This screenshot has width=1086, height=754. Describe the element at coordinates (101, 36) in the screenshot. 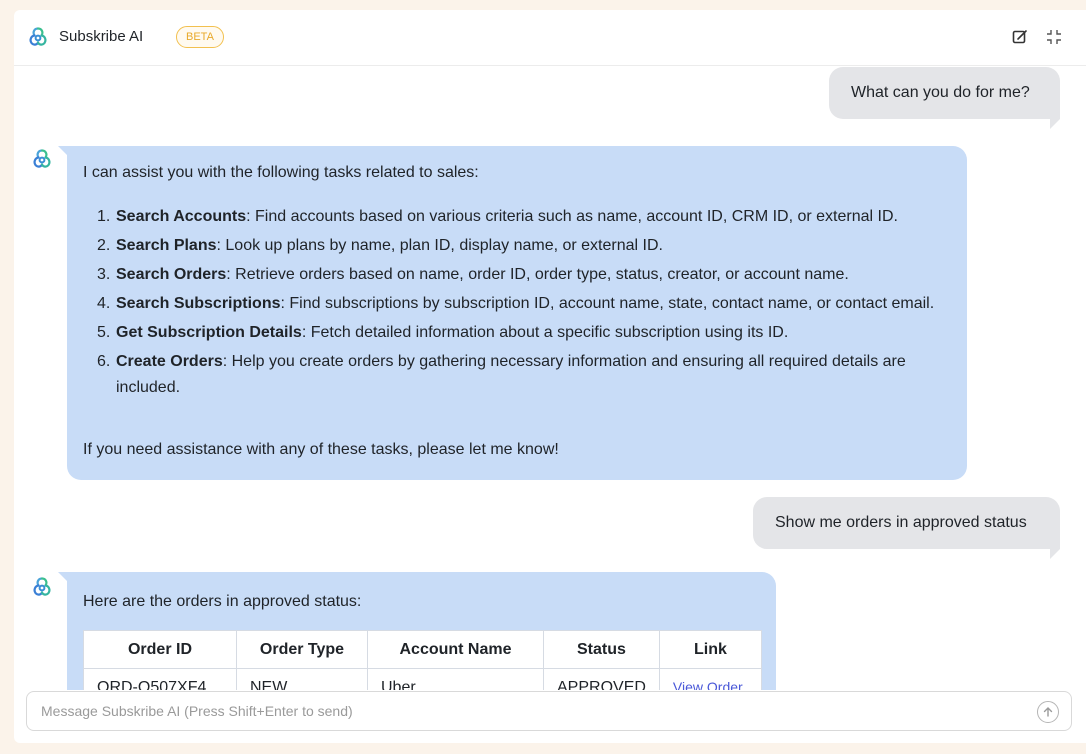

I see `app-title: Subskribe AI` at that location.